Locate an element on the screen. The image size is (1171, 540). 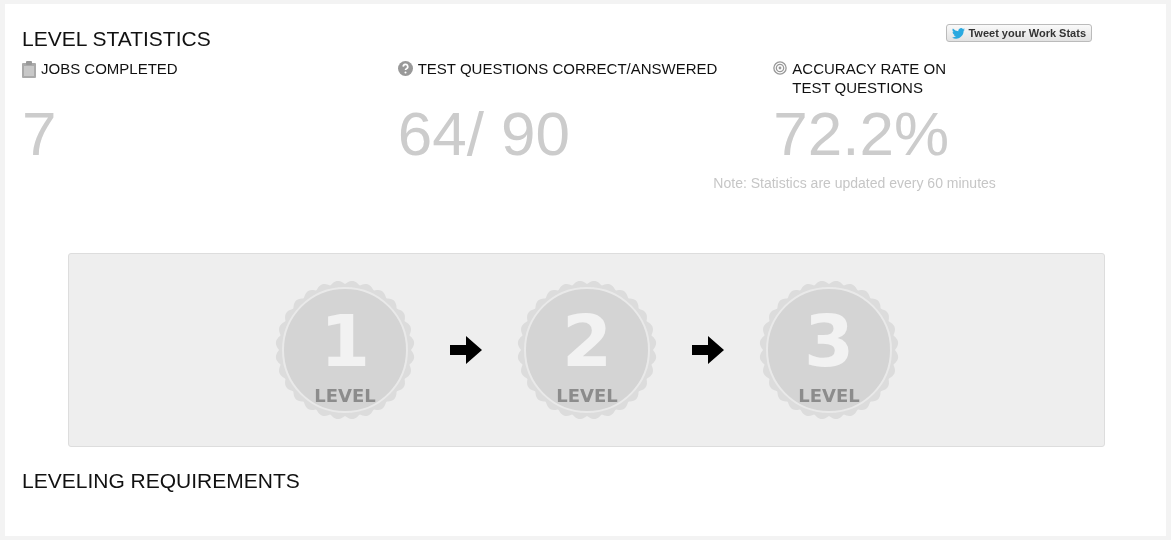
stat-label: TEST QUESTIONS CORRECT/ANSWERED is located at coordinates (567, 68).